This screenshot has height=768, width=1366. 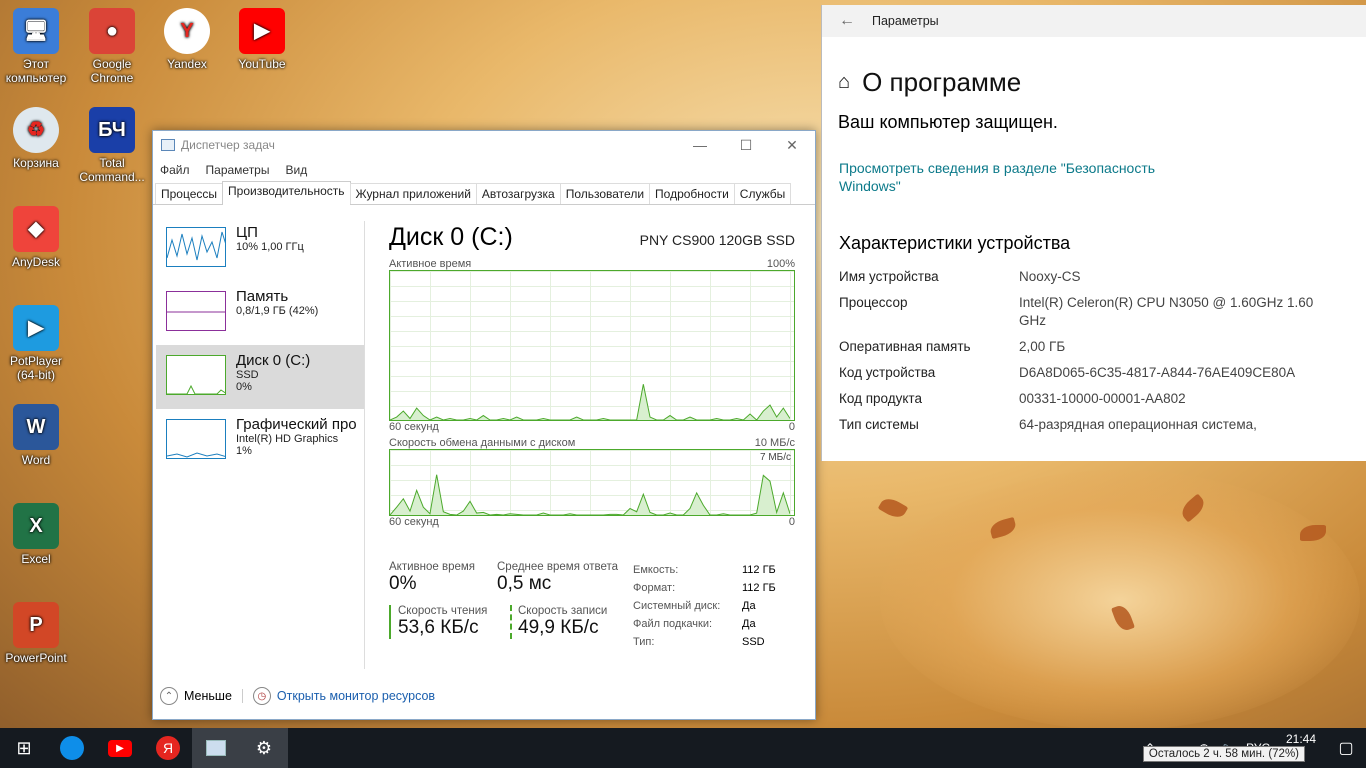 I want to click on task-manager-taskbar-icon, so click(x=216, y=748).